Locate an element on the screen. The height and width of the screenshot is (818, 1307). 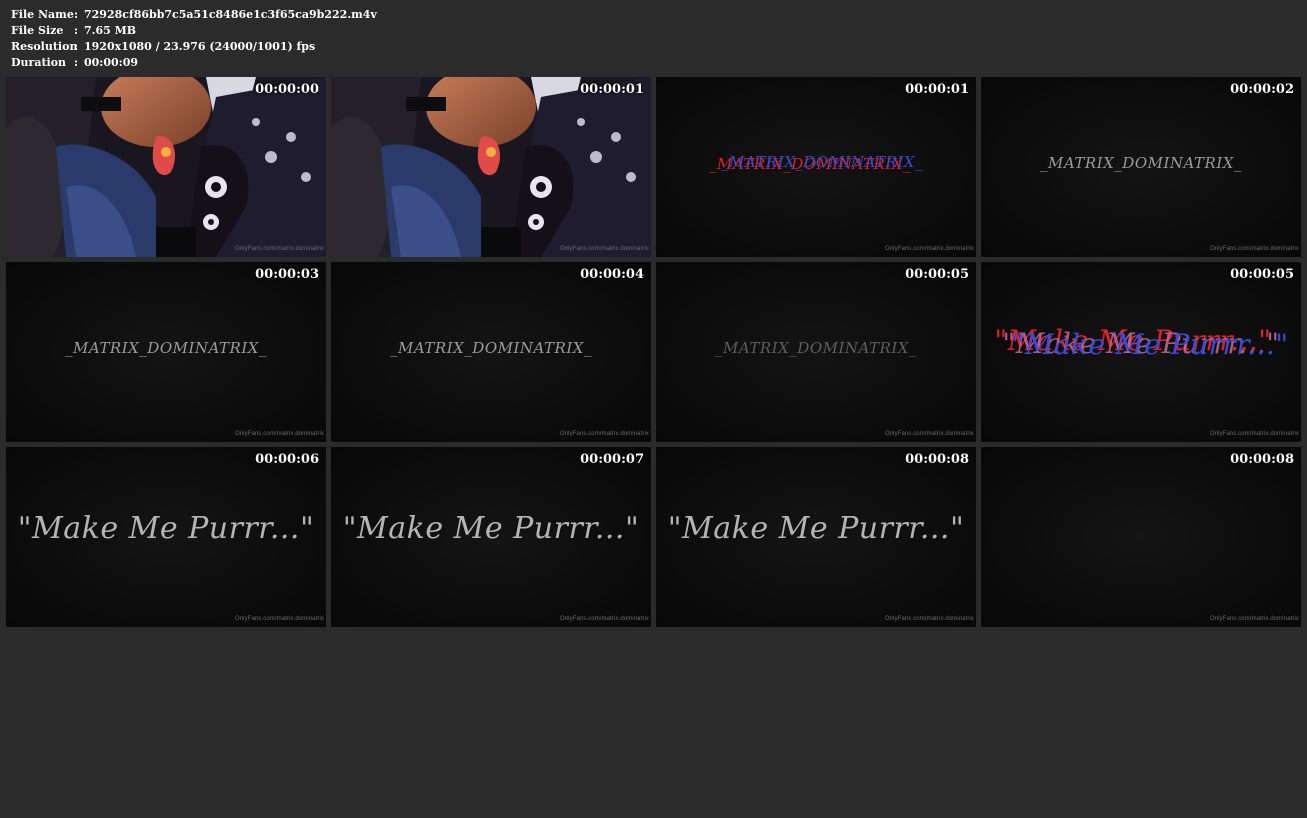
duration-value: 00:00:09 is located at coordinates (111, 62).